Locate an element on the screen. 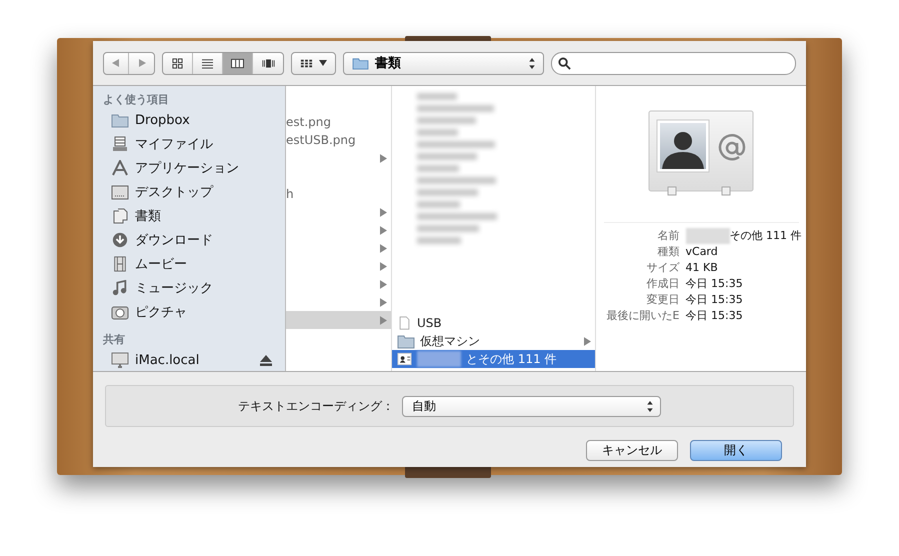 The height and width of the screenshot is (556, 899). sidebar-item: iMac.local is located at coordinates (189, 359).